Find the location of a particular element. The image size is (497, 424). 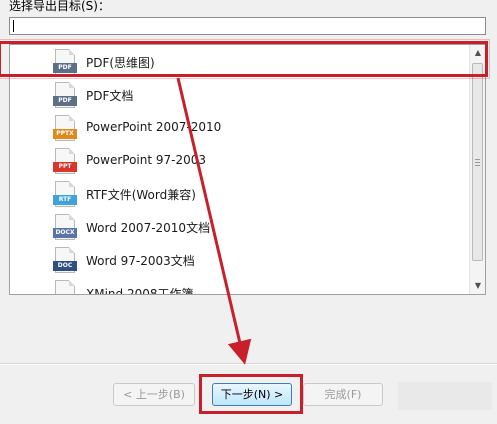

arrow-line is located at coordinates (214, 221).